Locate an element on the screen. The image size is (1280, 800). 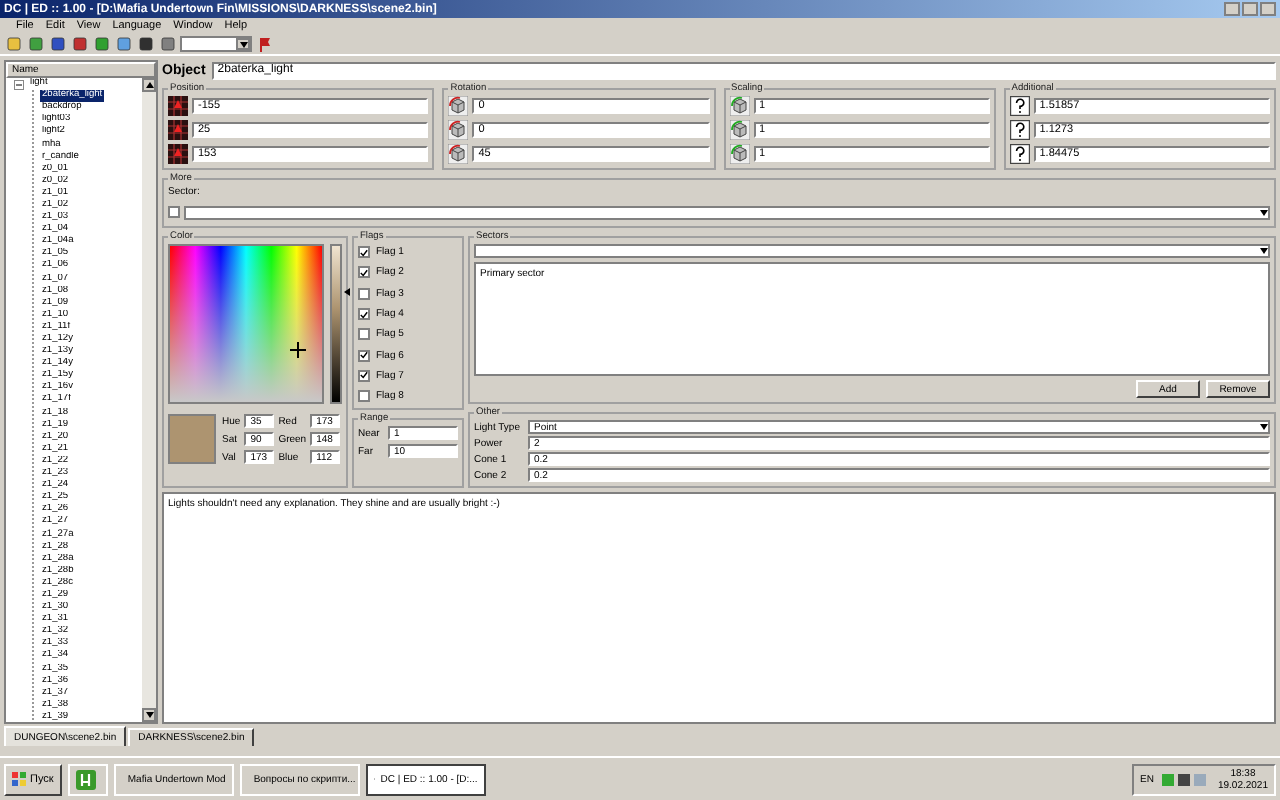
flag-icon is located at coordinates (265, 44).